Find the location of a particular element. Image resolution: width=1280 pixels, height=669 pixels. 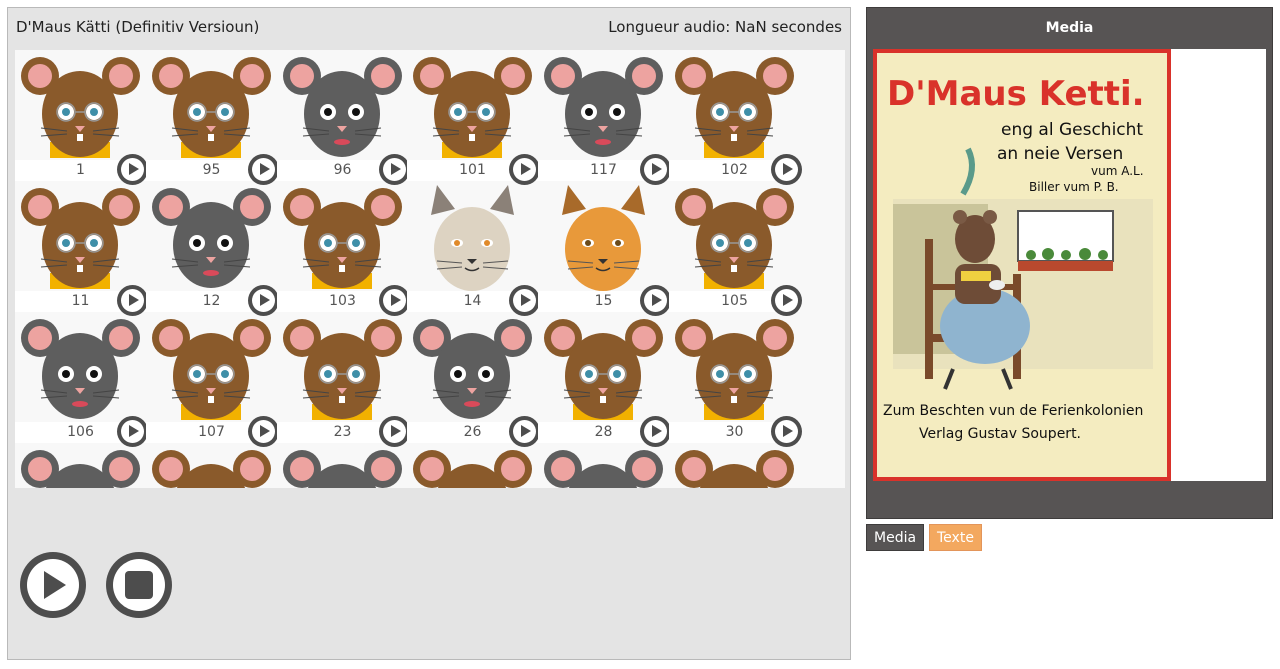

audio-length-label: Longueur audio: NaN secondes is located at coordinates (725, 27).